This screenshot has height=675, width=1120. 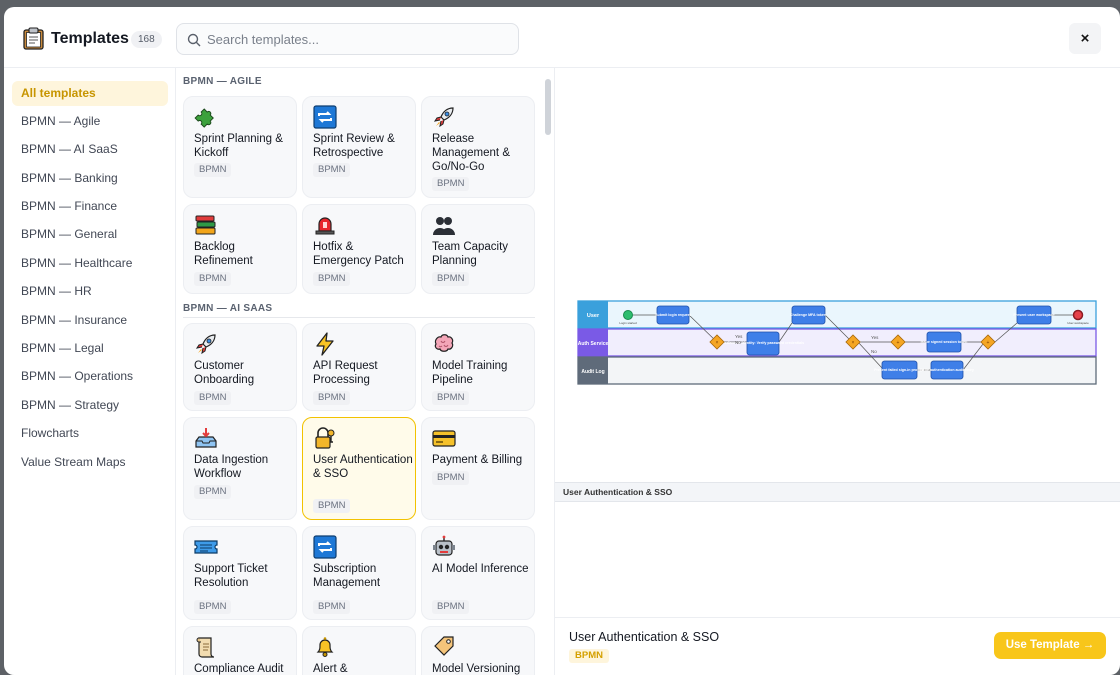 I want to click on sidebar-item-bpmn-legal: BPMN — Legal, so click(x=90, y=348).